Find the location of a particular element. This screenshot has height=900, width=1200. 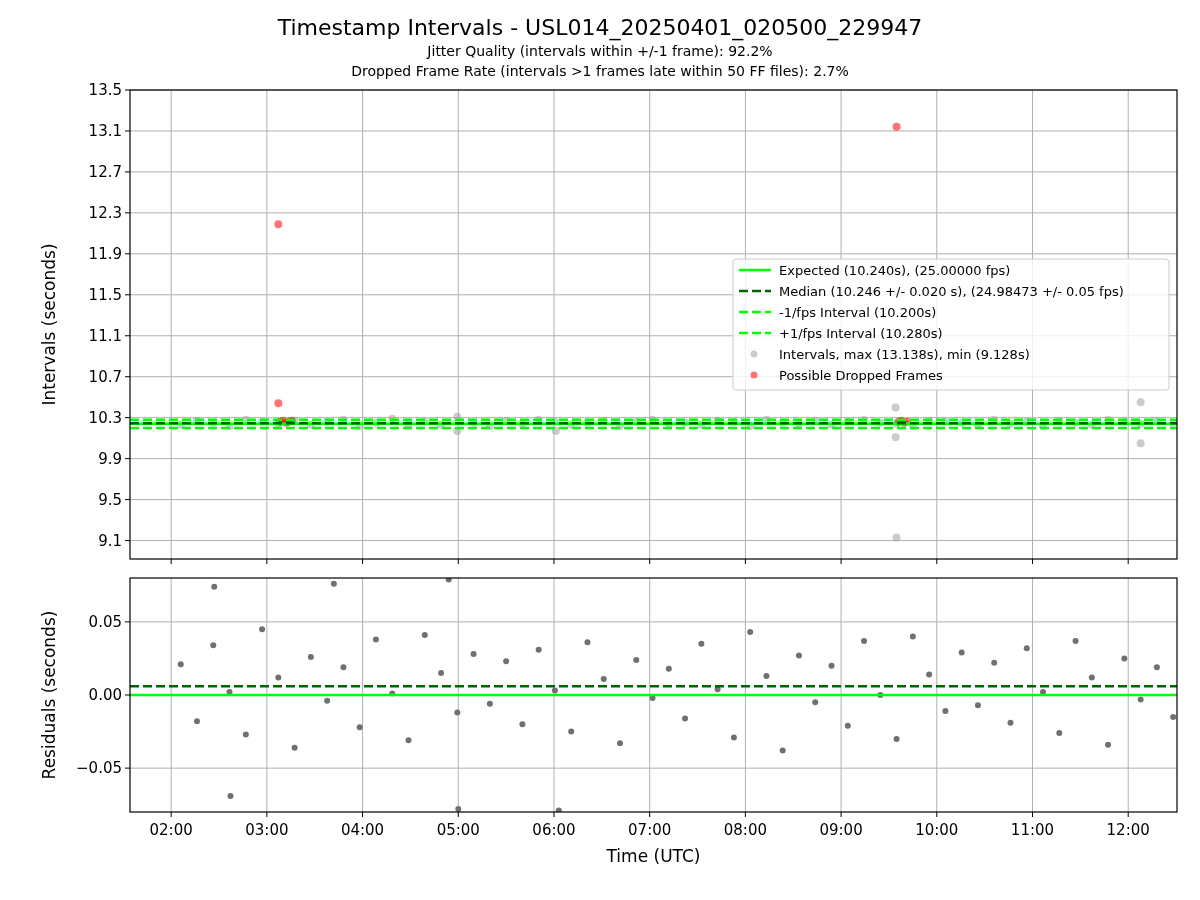

x-tick-label: 10:00 is located at coordinates (937, 830).